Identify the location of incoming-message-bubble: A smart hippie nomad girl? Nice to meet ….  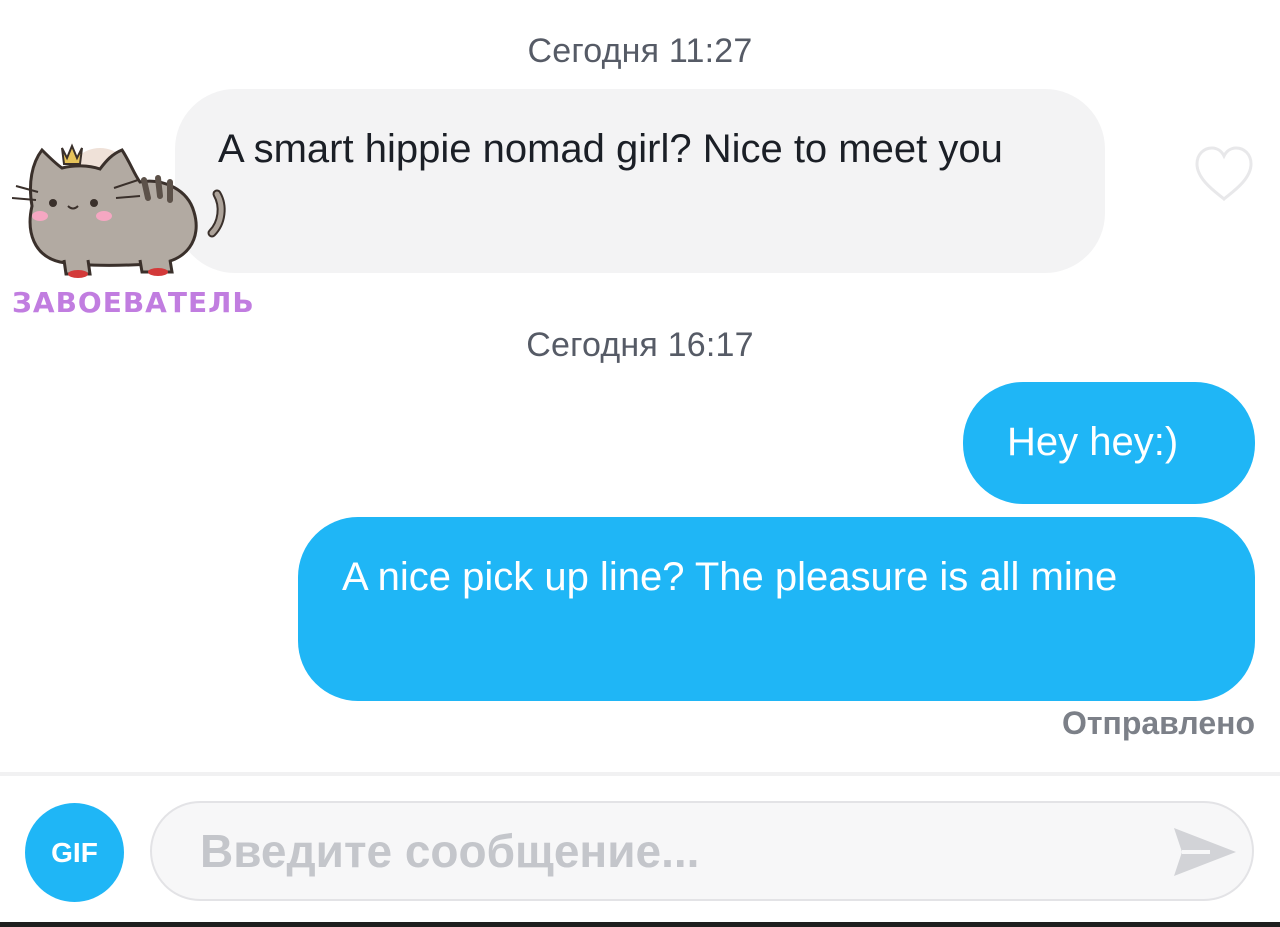
(640, 181).